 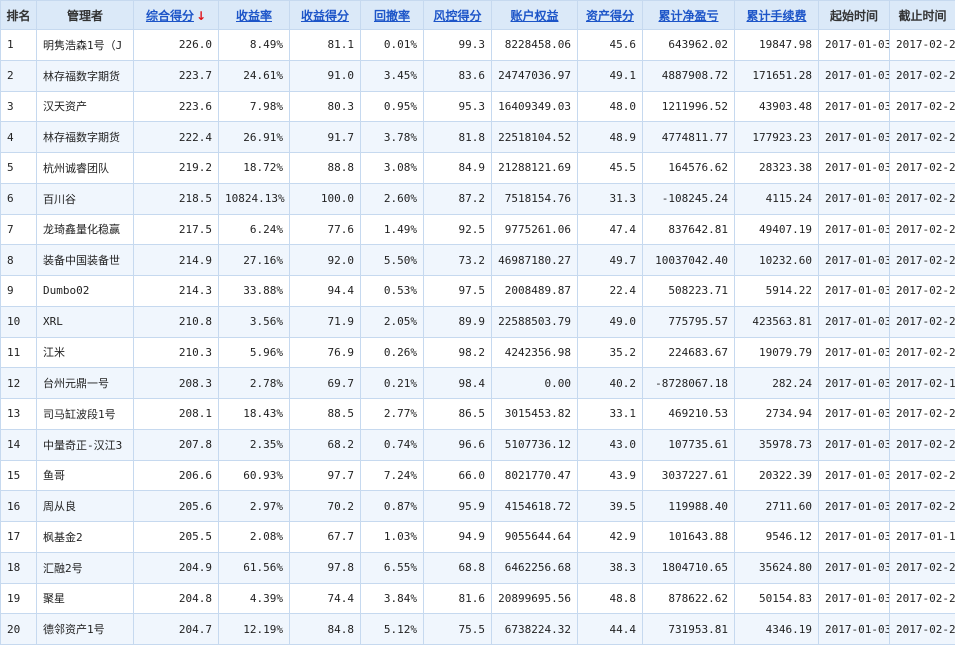 I want to click on cell-drawdown: 3.45%, so click(x=392, y=75).